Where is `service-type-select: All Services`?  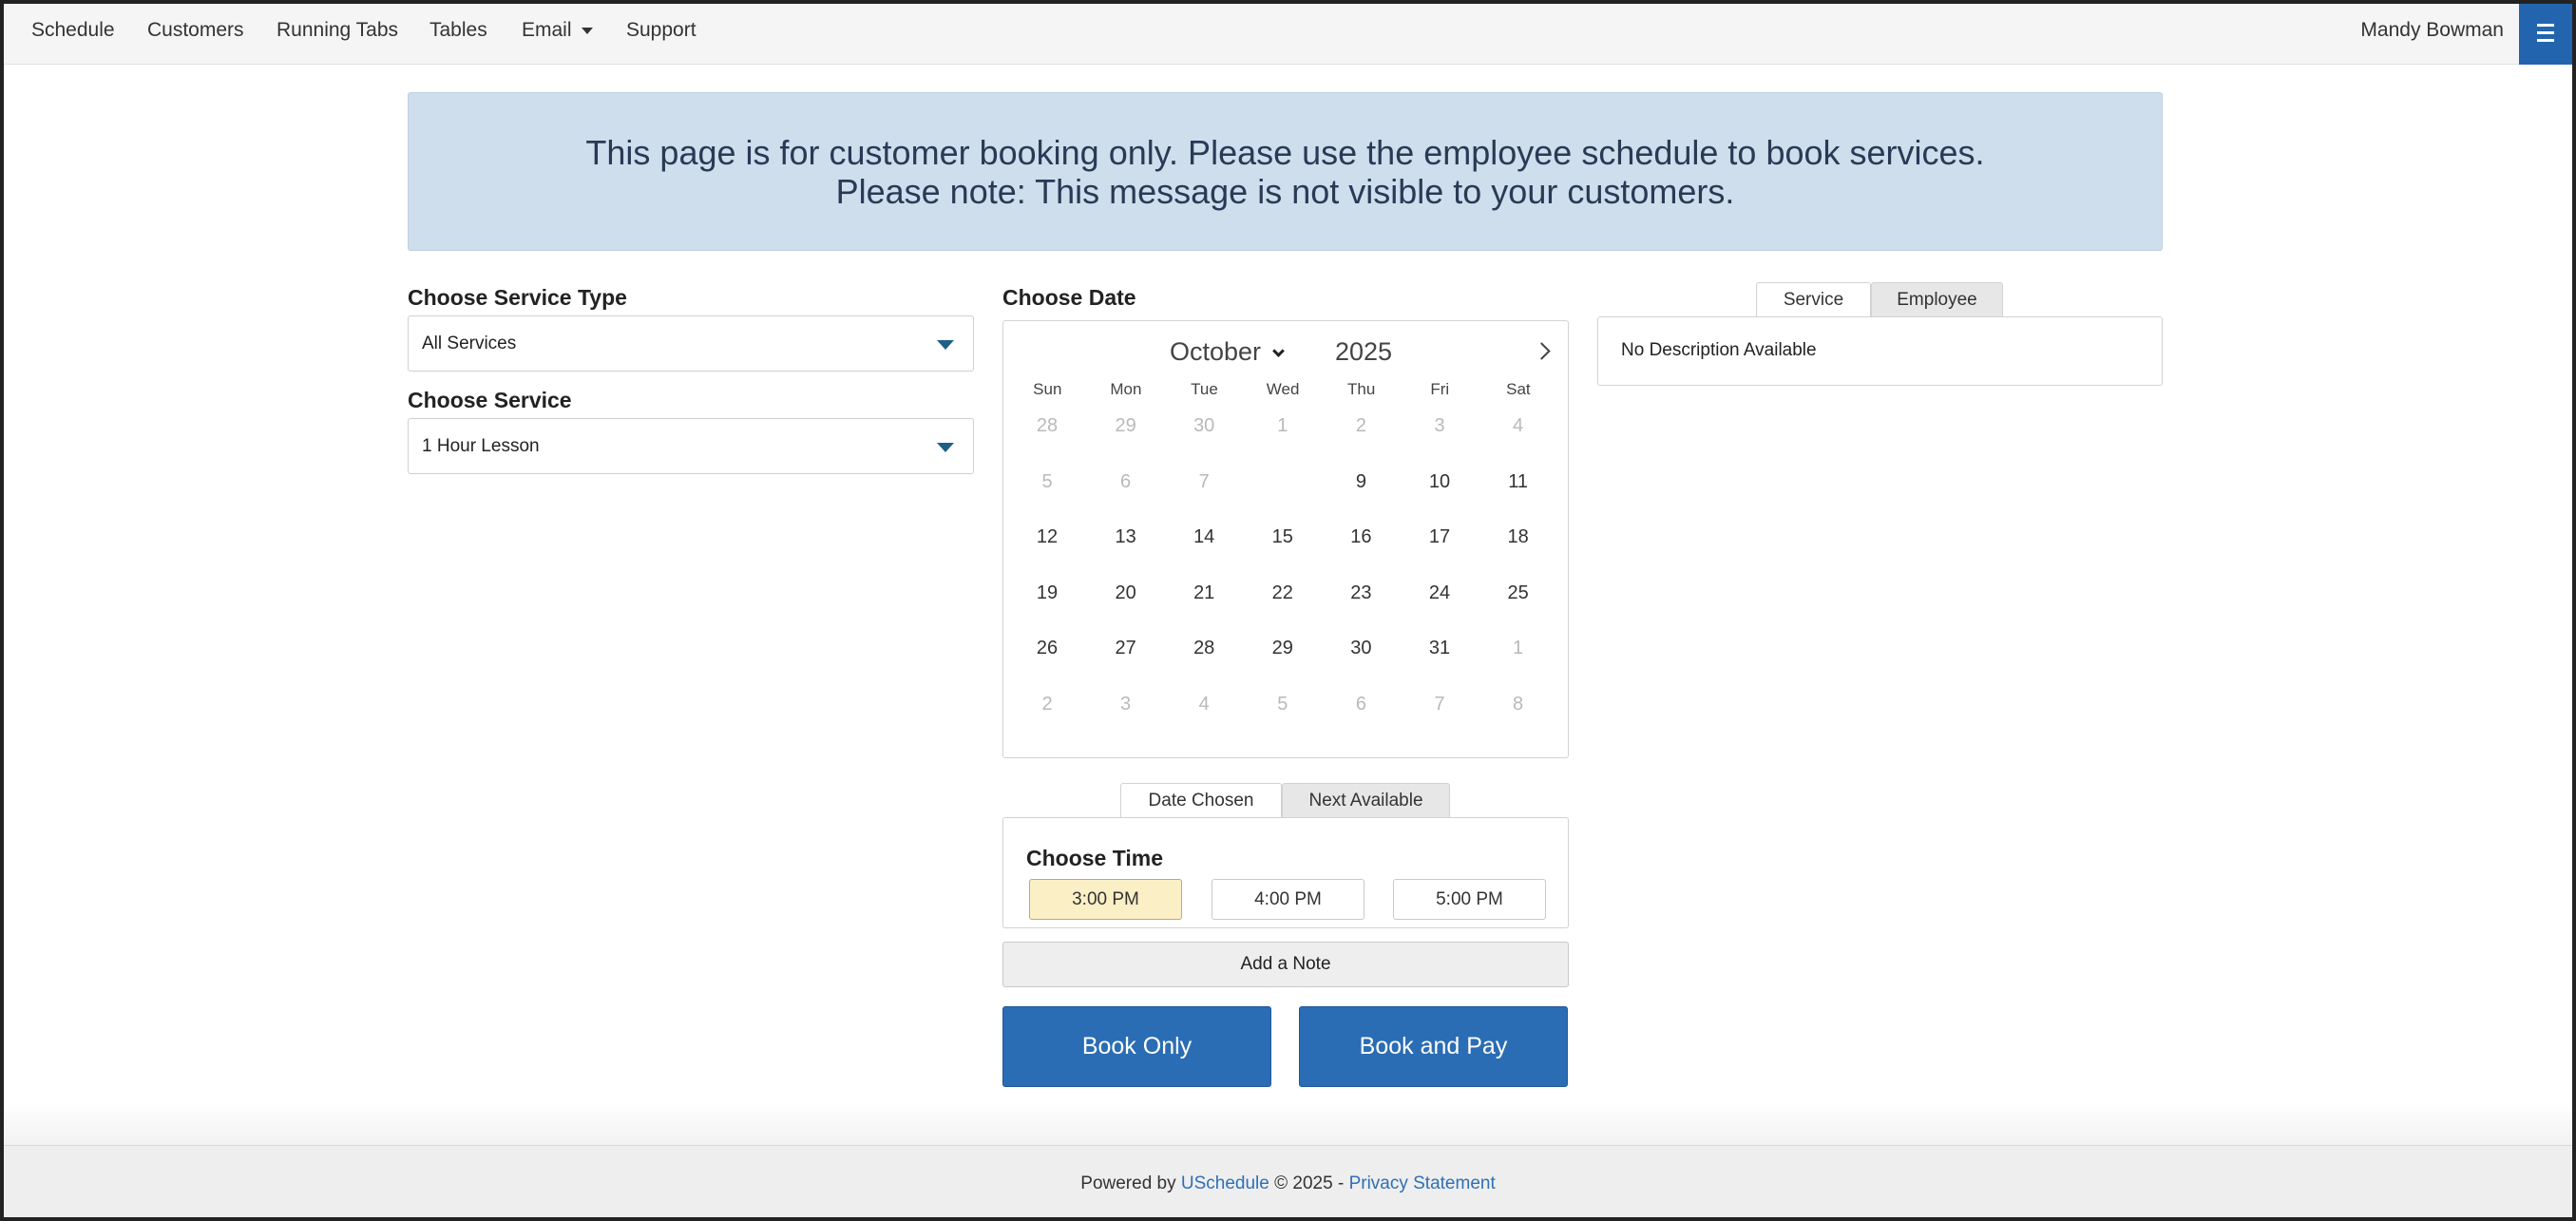
service-type-select: All Services is located at coordinates (691, 343).